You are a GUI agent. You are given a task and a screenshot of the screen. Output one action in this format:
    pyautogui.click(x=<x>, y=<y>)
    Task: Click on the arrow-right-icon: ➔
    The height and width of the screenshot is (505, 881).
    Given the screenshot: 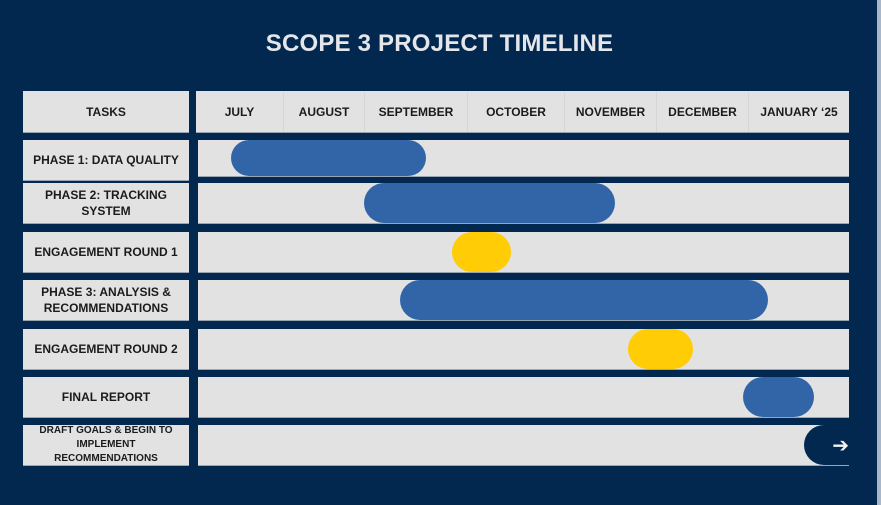 What is the action you would take?
    pyautogui.click(x=840, y=445)
    